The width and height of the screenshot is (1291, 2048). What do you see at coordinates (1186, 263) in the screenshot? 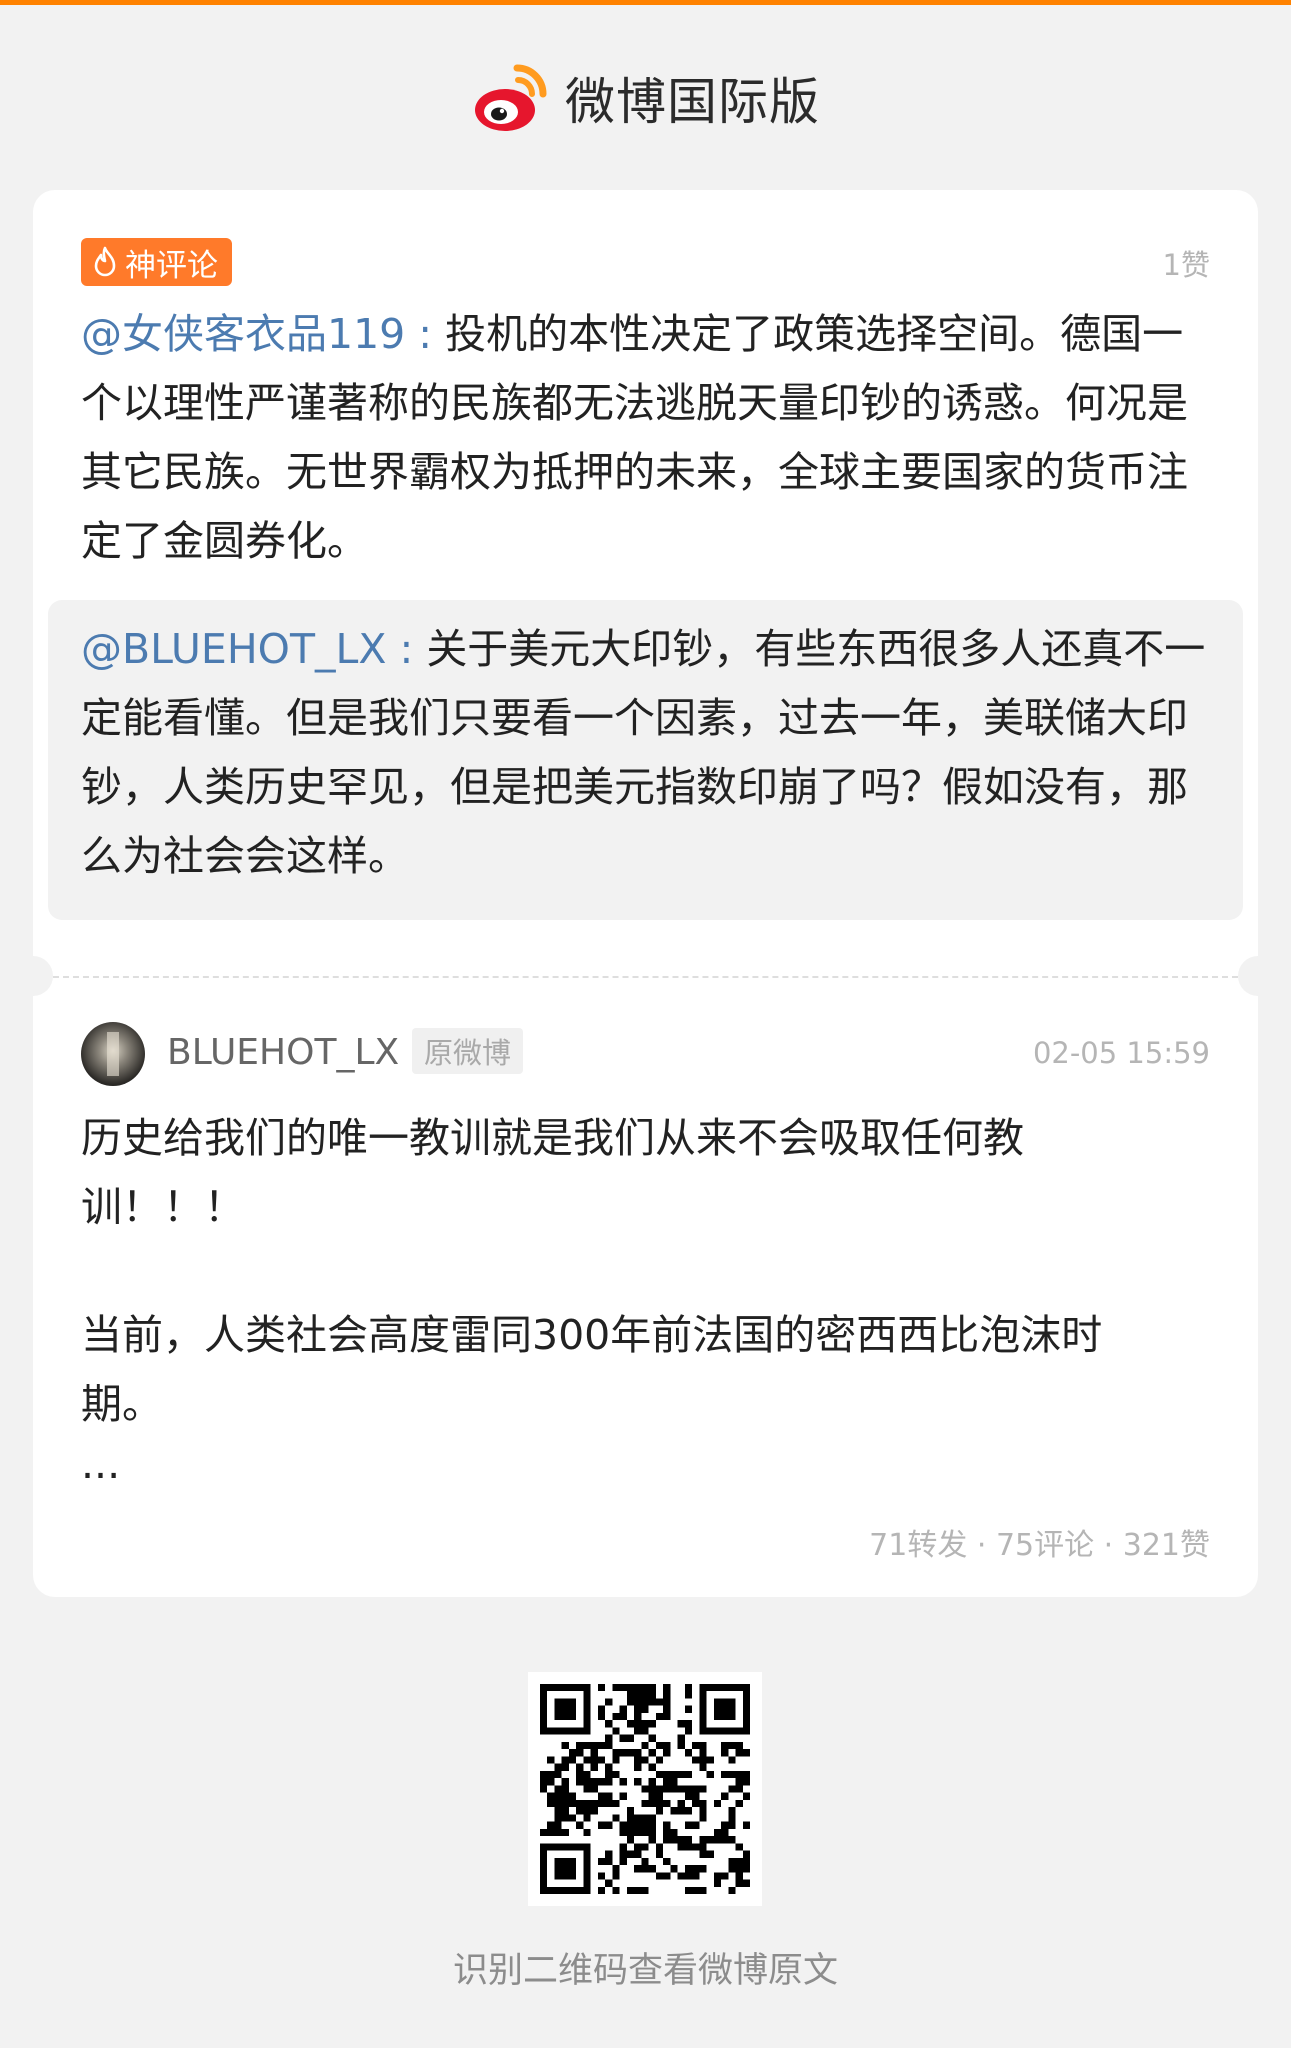
I see `comment-like-count: 1赞` at bounding box center [1186, 263].